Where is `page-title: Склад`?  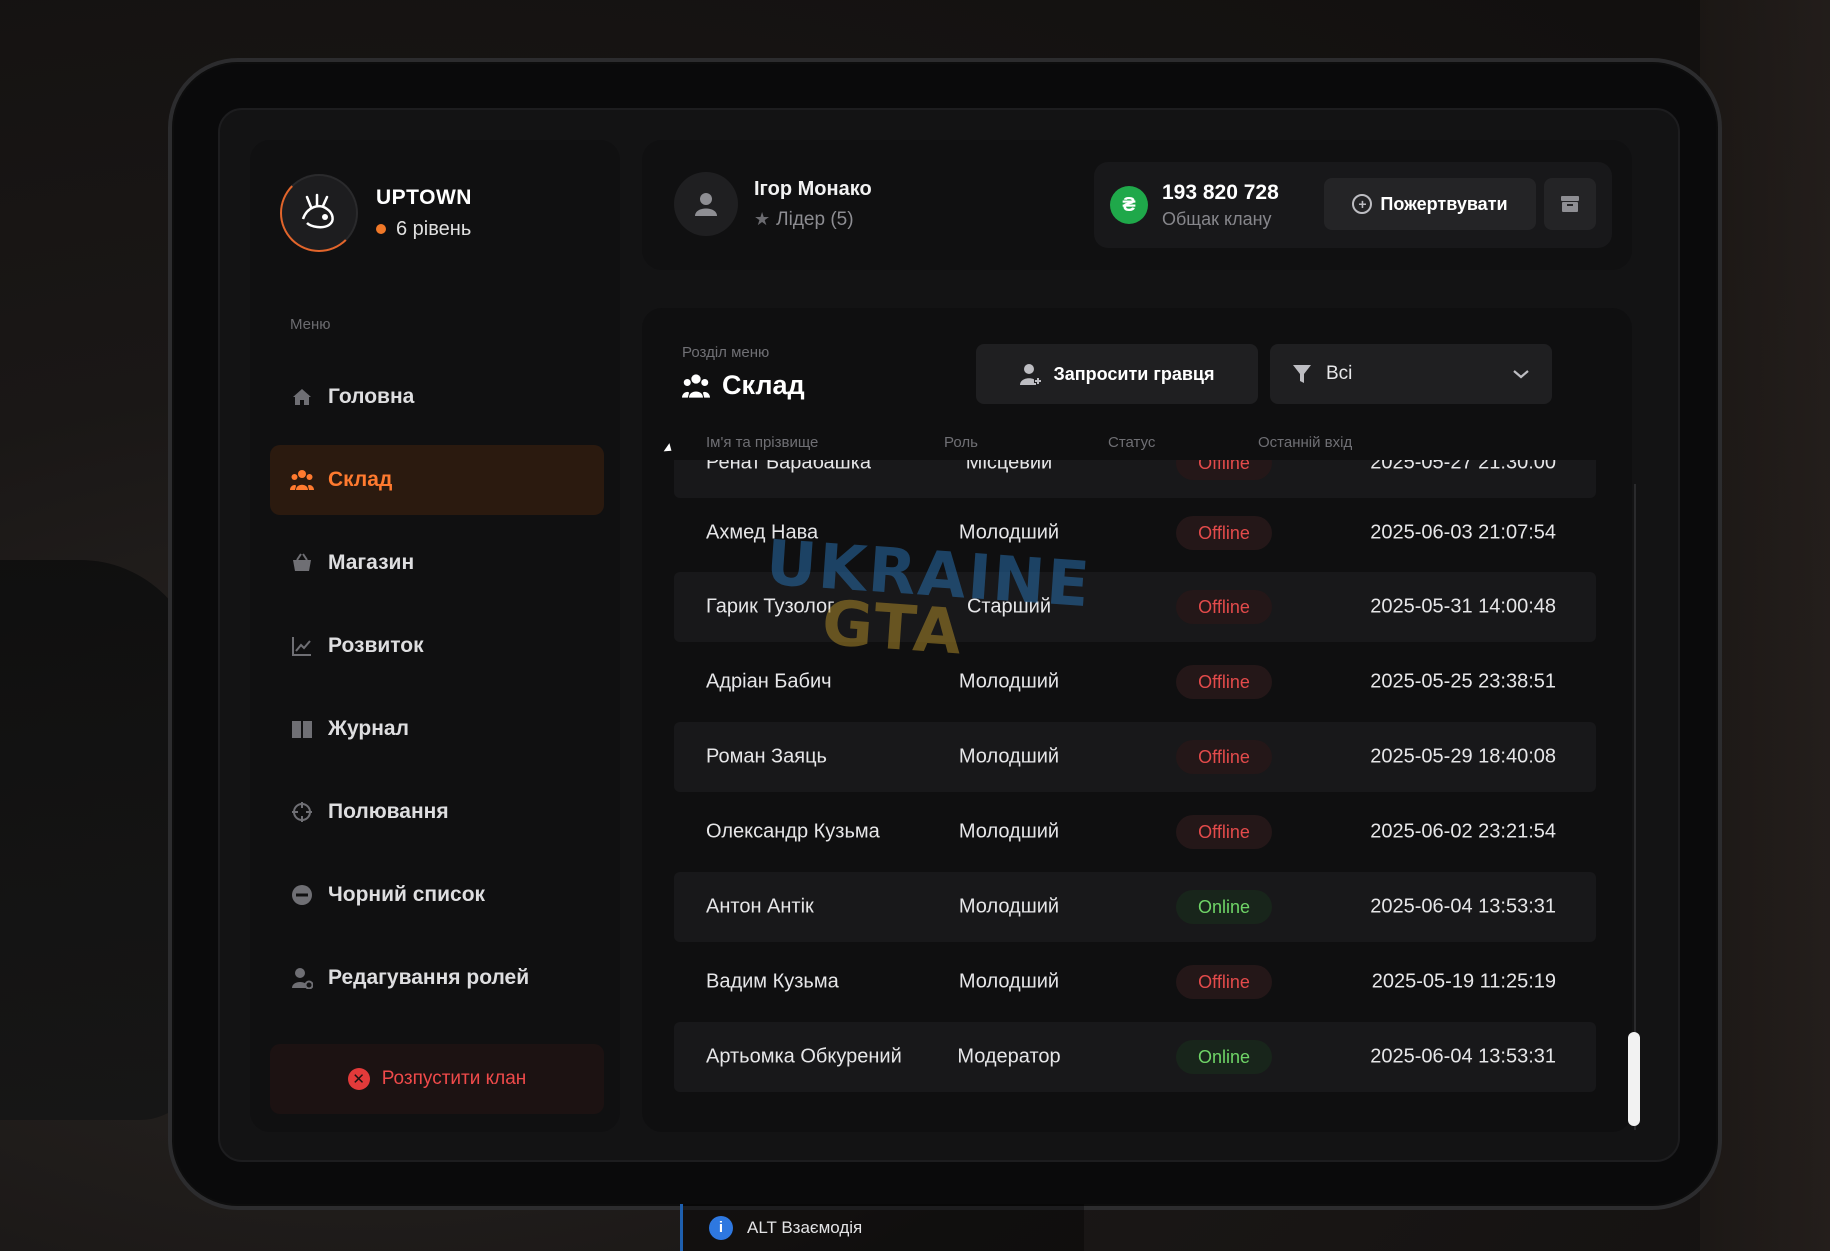
page-title: Склад is located at coordinates (743, 385).